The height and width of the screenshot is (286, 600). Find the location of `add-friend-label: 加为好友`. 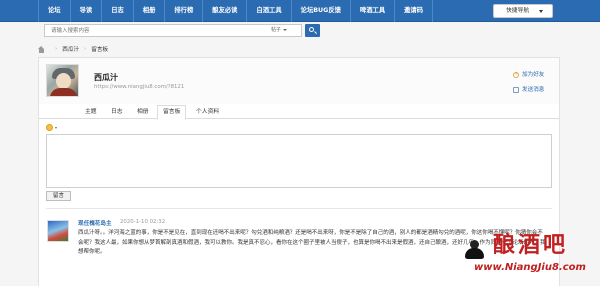

add-friend-label: 加为好友 is located at coordinates (533, 75).